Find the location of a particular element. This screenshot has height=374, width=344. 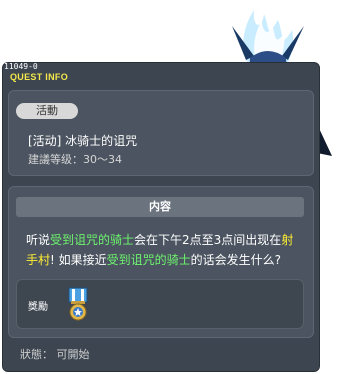

desc-text-4: 的话会发生什么? is located at coordinates (236, 260).